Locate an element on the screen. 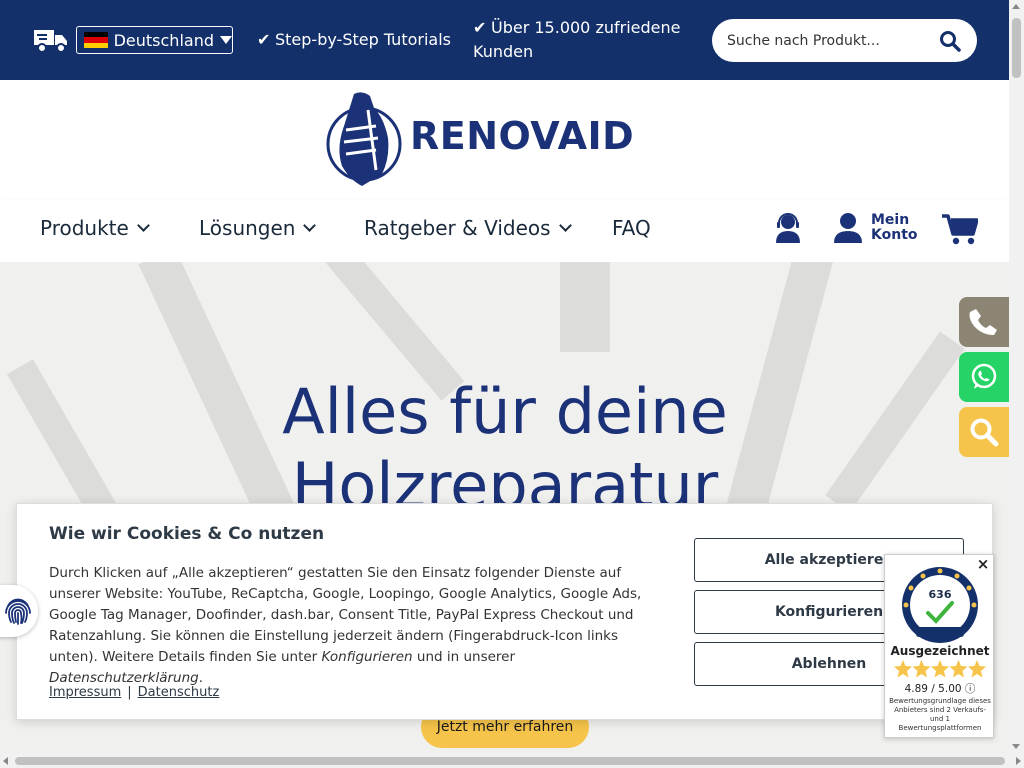 This screenshot has width=1024, height=768. nav-item-label: Ratgeber & Videos is located at coordinates (457, 228).